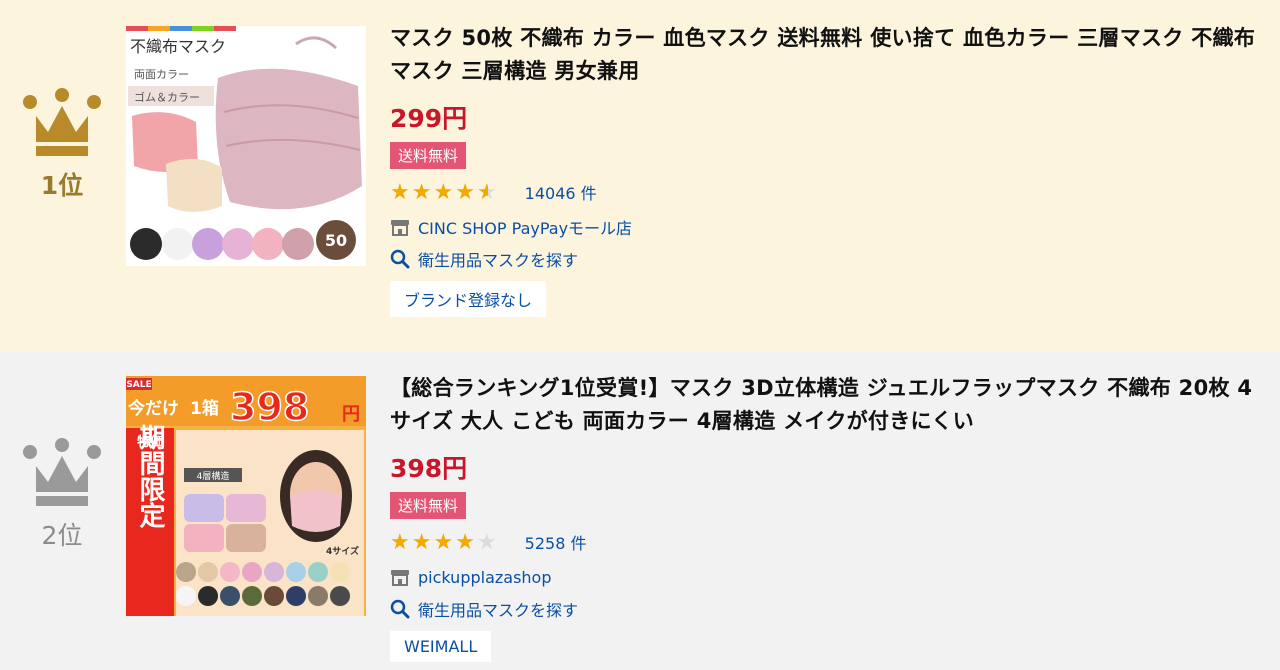 This screenshot has width=1280, height=670. What do you see at coordinates (441, 646) in the screenshot?
I see `brand-link: WEIMALL` at bounding box center [441, 646].